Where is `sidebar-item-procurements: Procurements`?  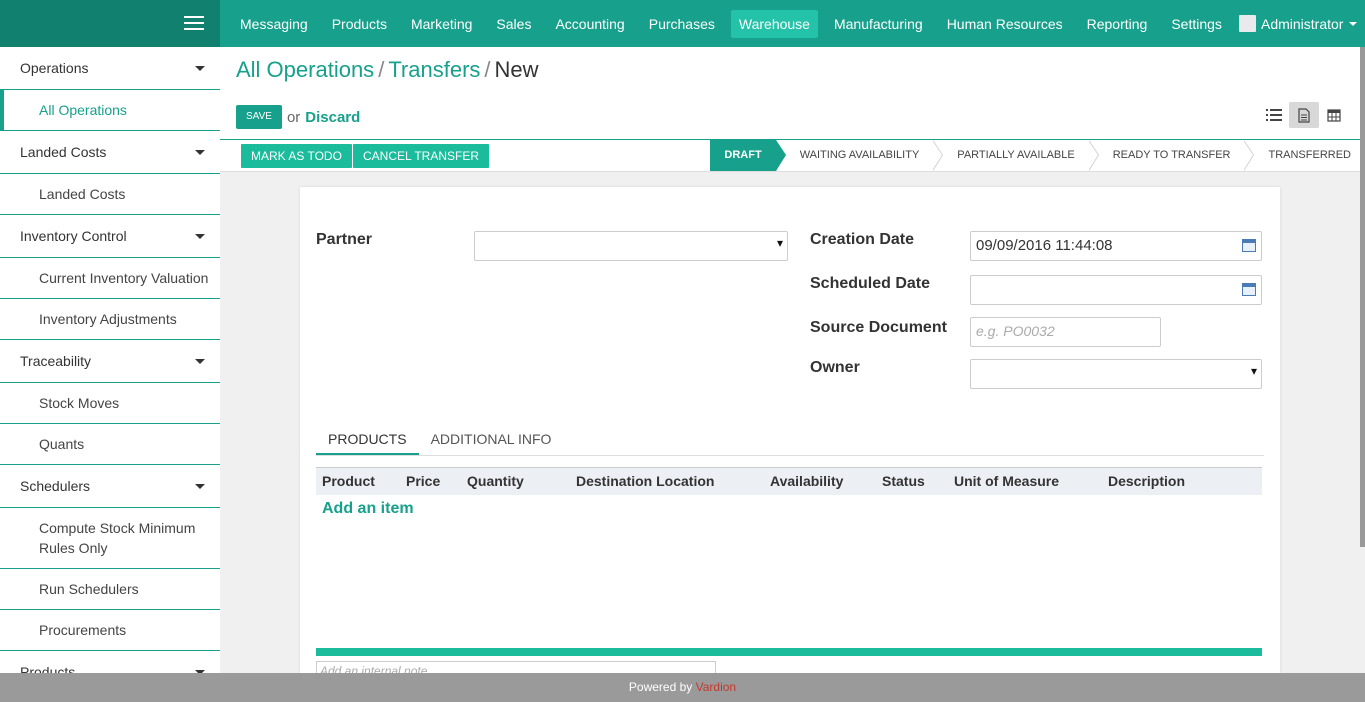 sidebar-item-procurements: Procurements is located at coordinates (110, 630).